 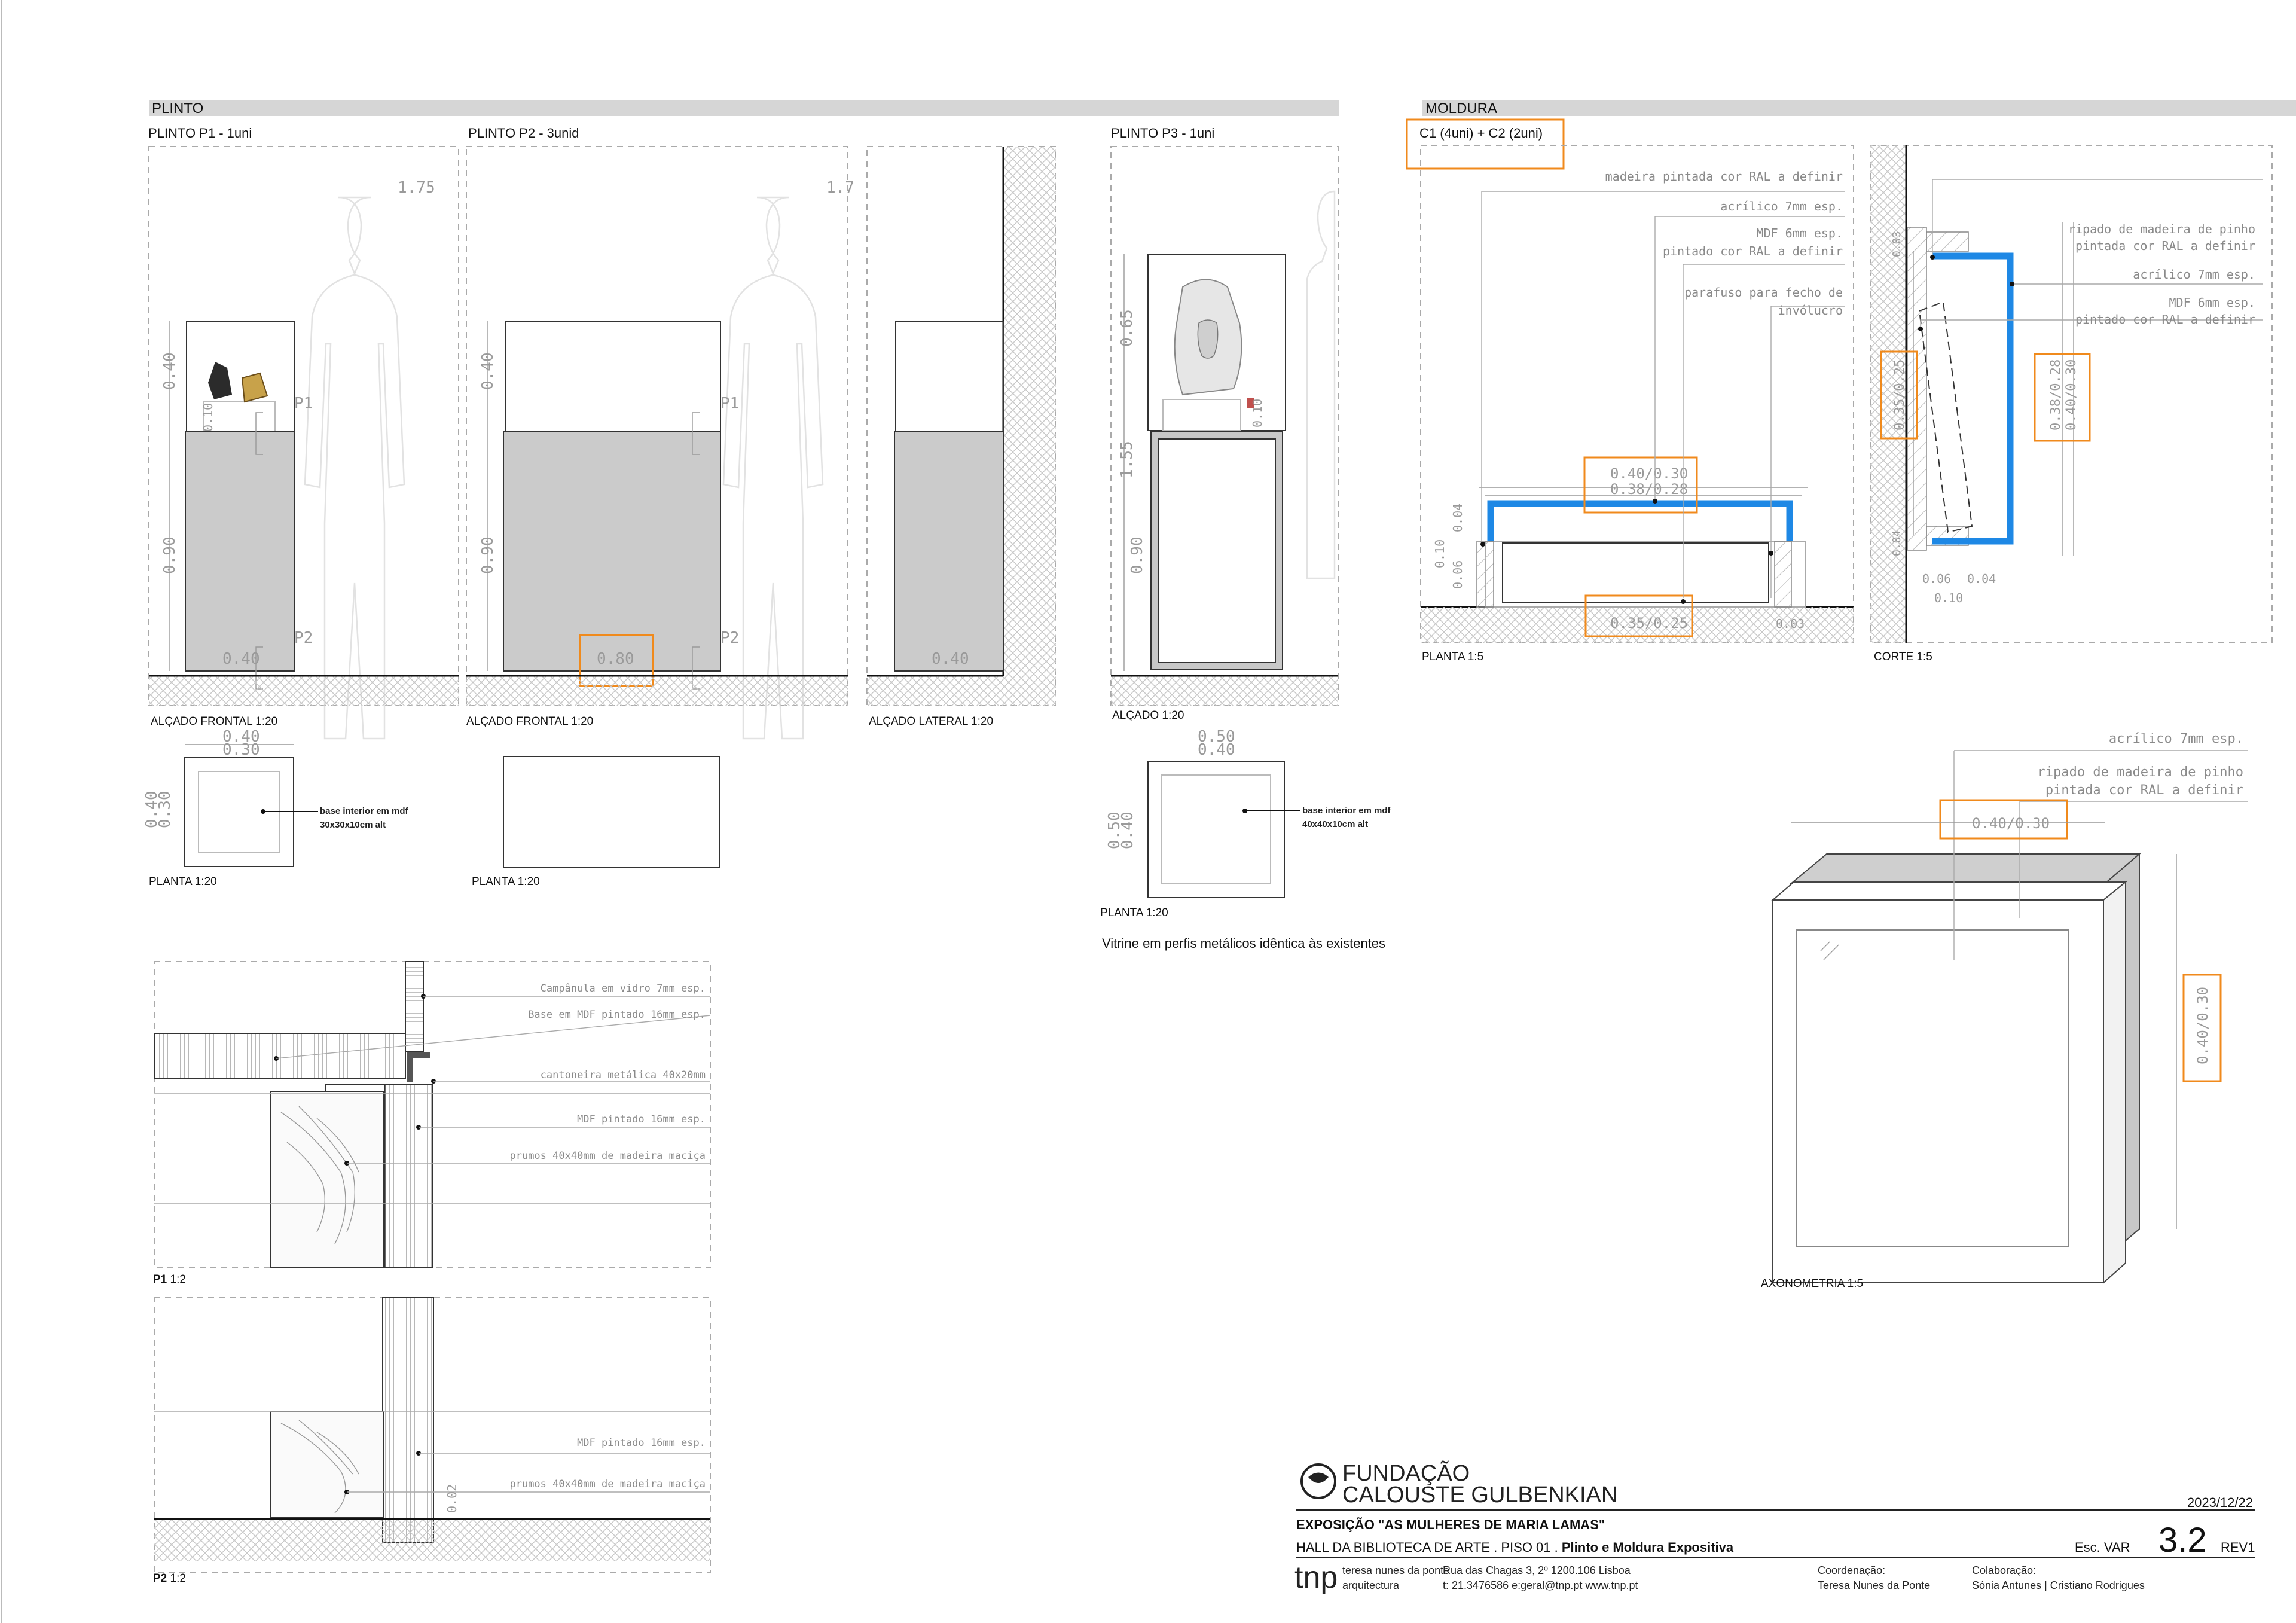 I want to click on p2-elev-label: ALÇADO FRONTAL 1:20, so click(x=529, y=721).